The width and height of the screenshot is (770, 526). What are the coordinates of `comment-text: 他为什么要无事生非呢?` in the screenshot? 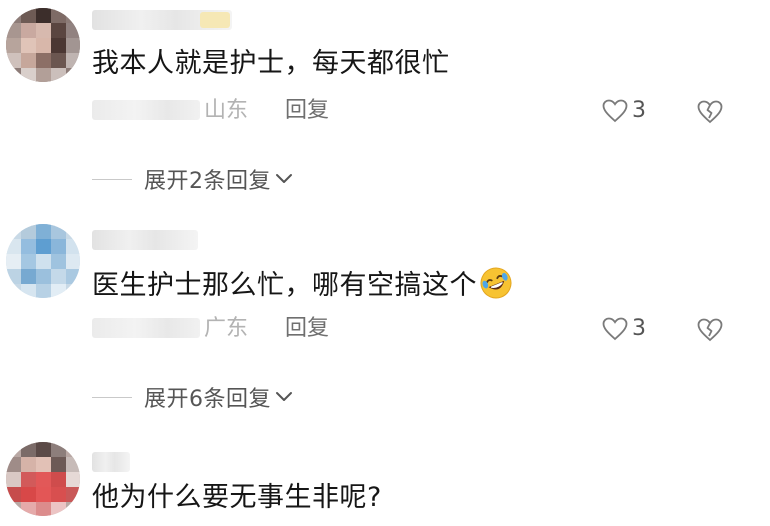 It's located at (237, 497).